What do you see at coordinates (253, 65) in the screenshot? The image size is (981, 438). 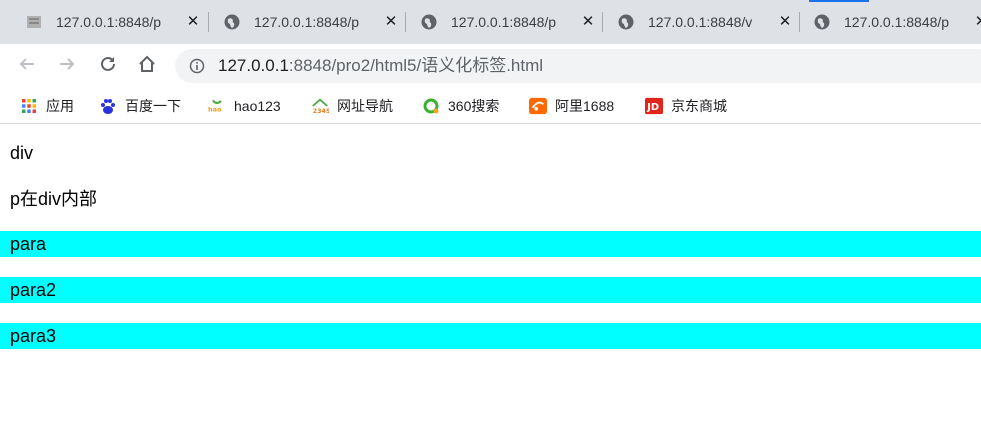 I see `url-host: 127.0.0.1` at bounding box center [253, 65].